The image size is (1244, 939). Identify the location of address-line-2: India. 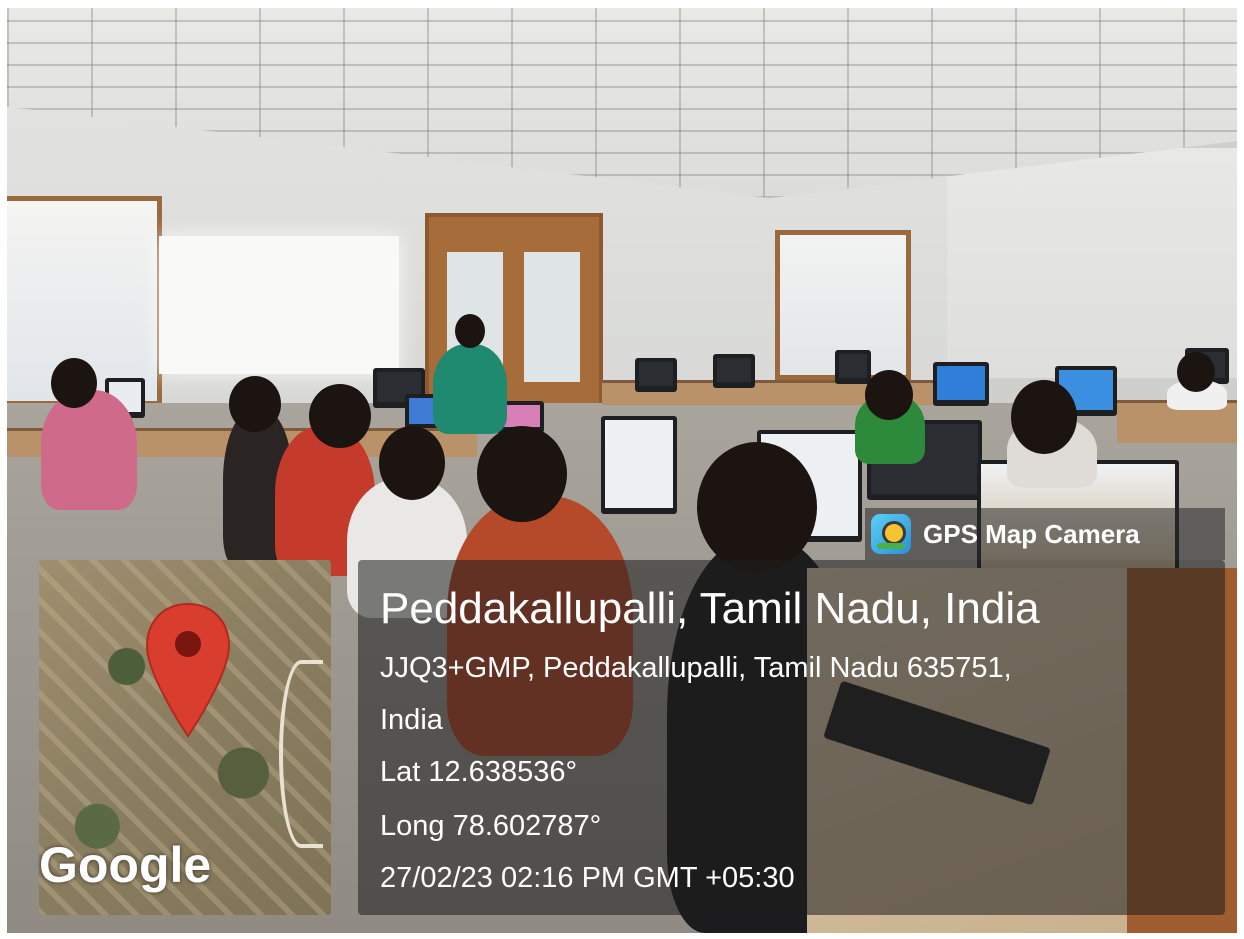
(411, 720).